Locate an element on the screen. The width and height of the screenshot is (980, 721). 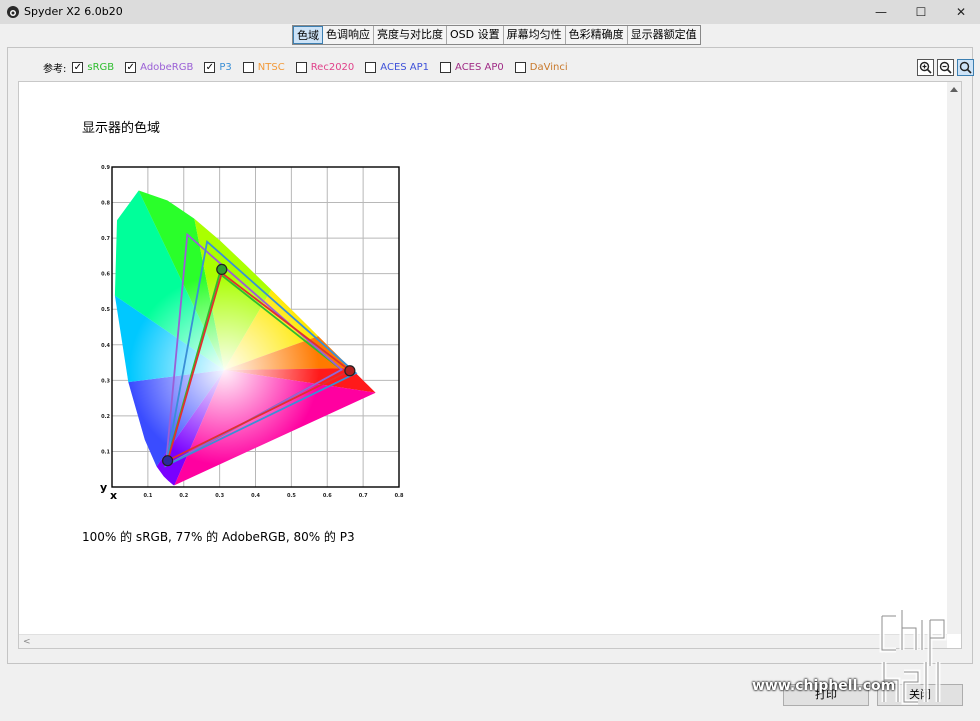
ref-srgb-label: sRGB is located at coordinates (101, 67).